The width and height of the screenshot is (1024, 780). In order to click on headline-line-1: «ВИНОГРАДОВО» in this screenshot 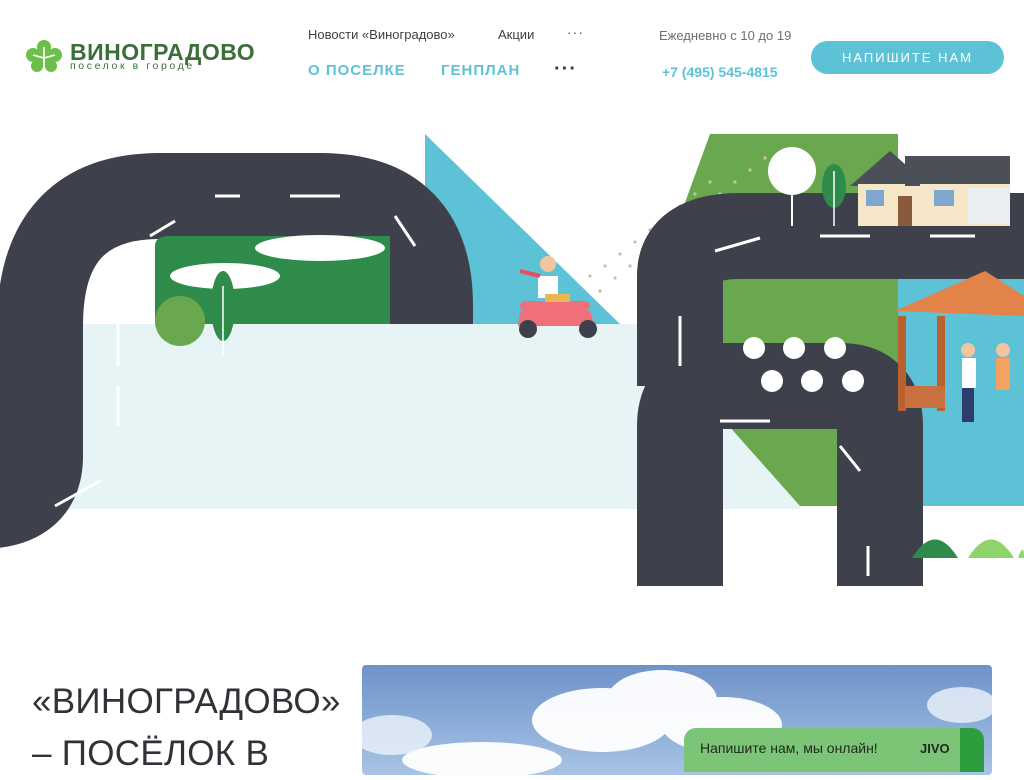, I will do `click(186, 701)`.